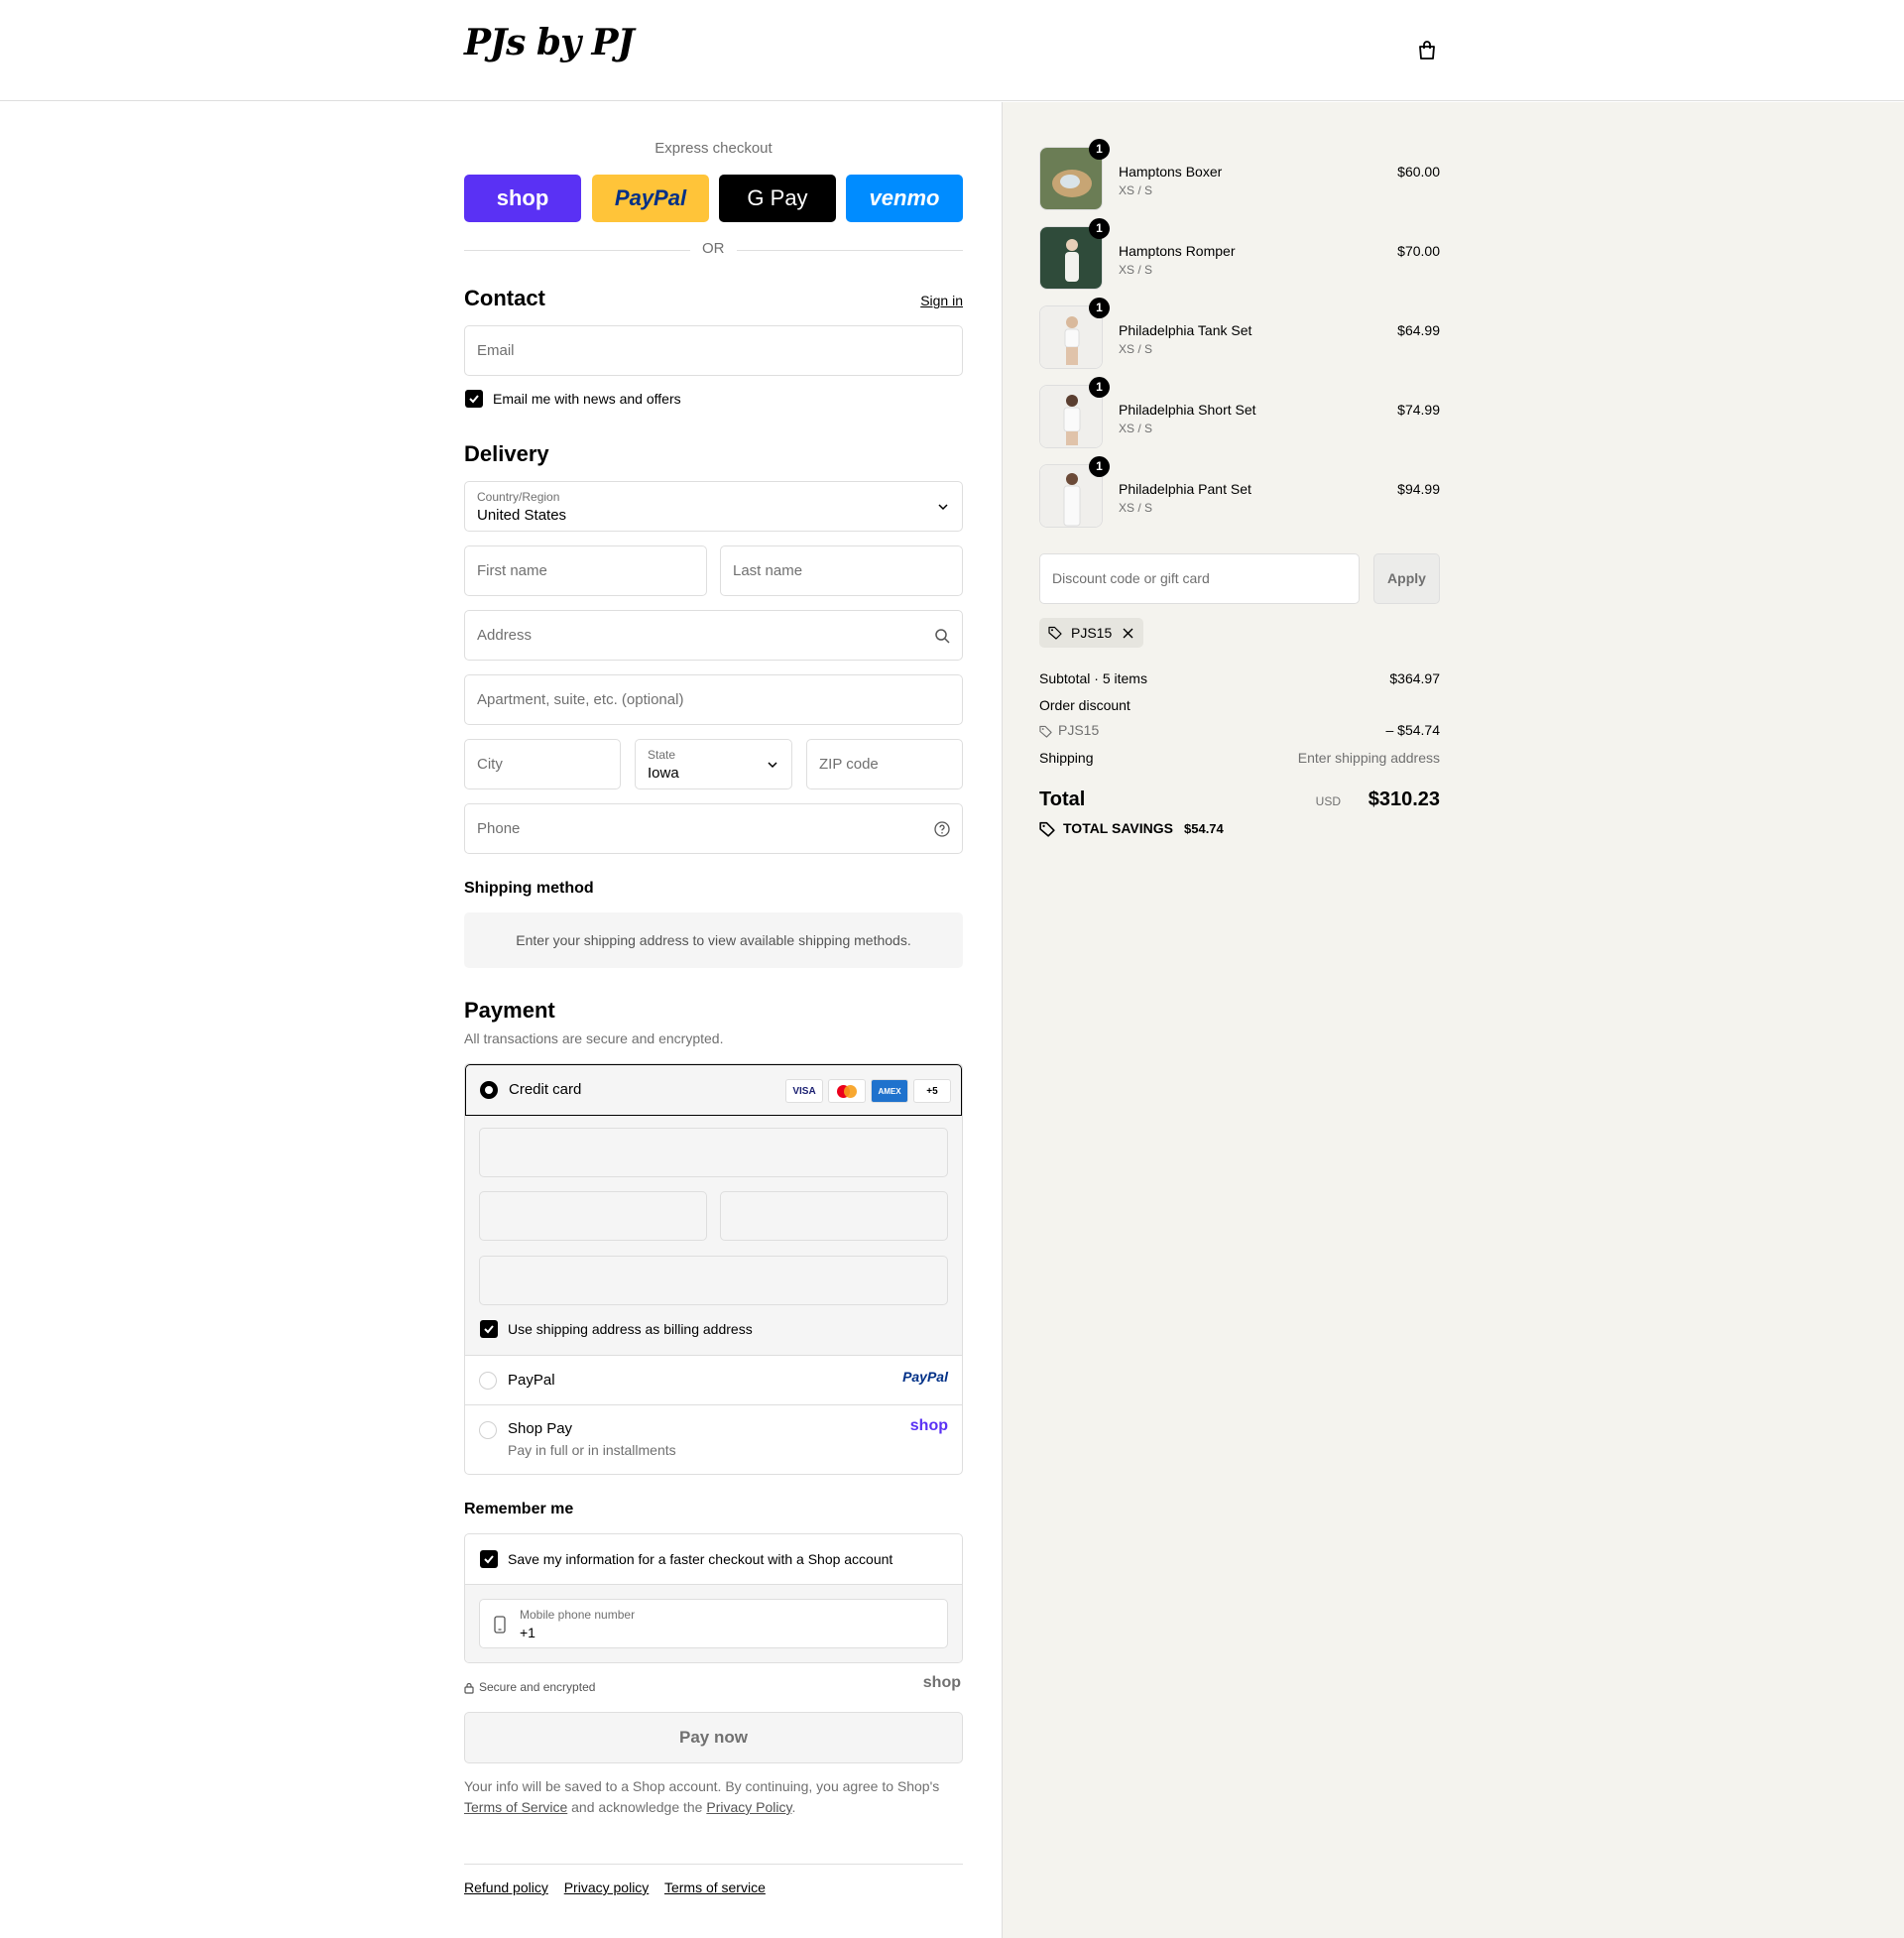  Describe the element at coordinates (713, 1280) in the screenshot. I see `card-name-field` at that location.